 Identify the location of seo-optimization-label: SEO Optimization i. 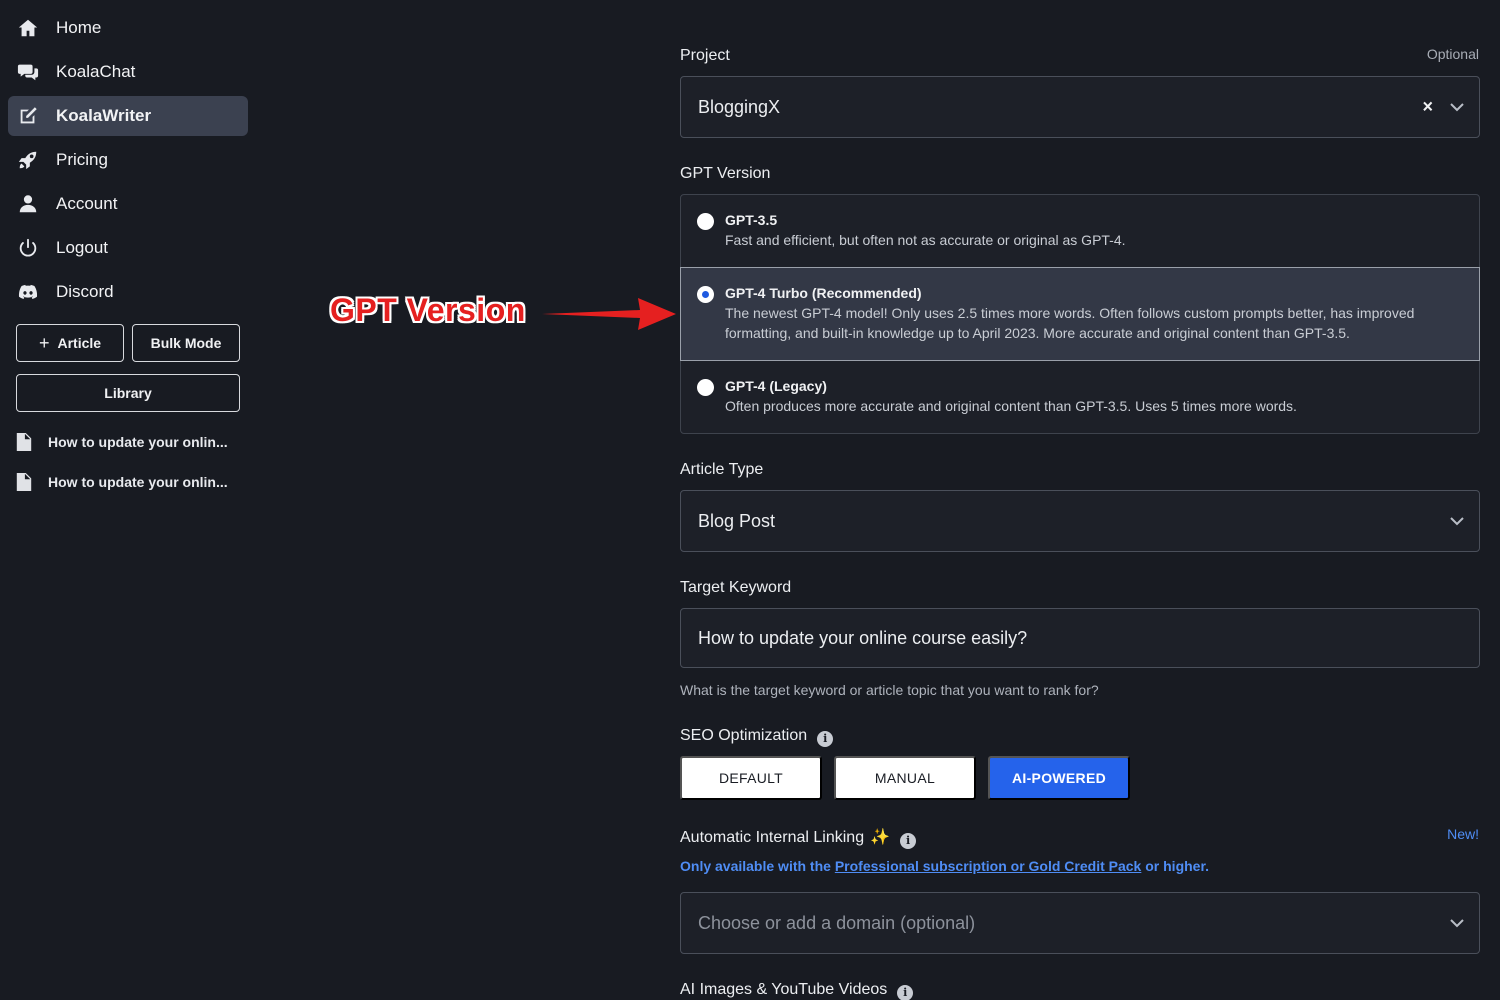
(757, 737).